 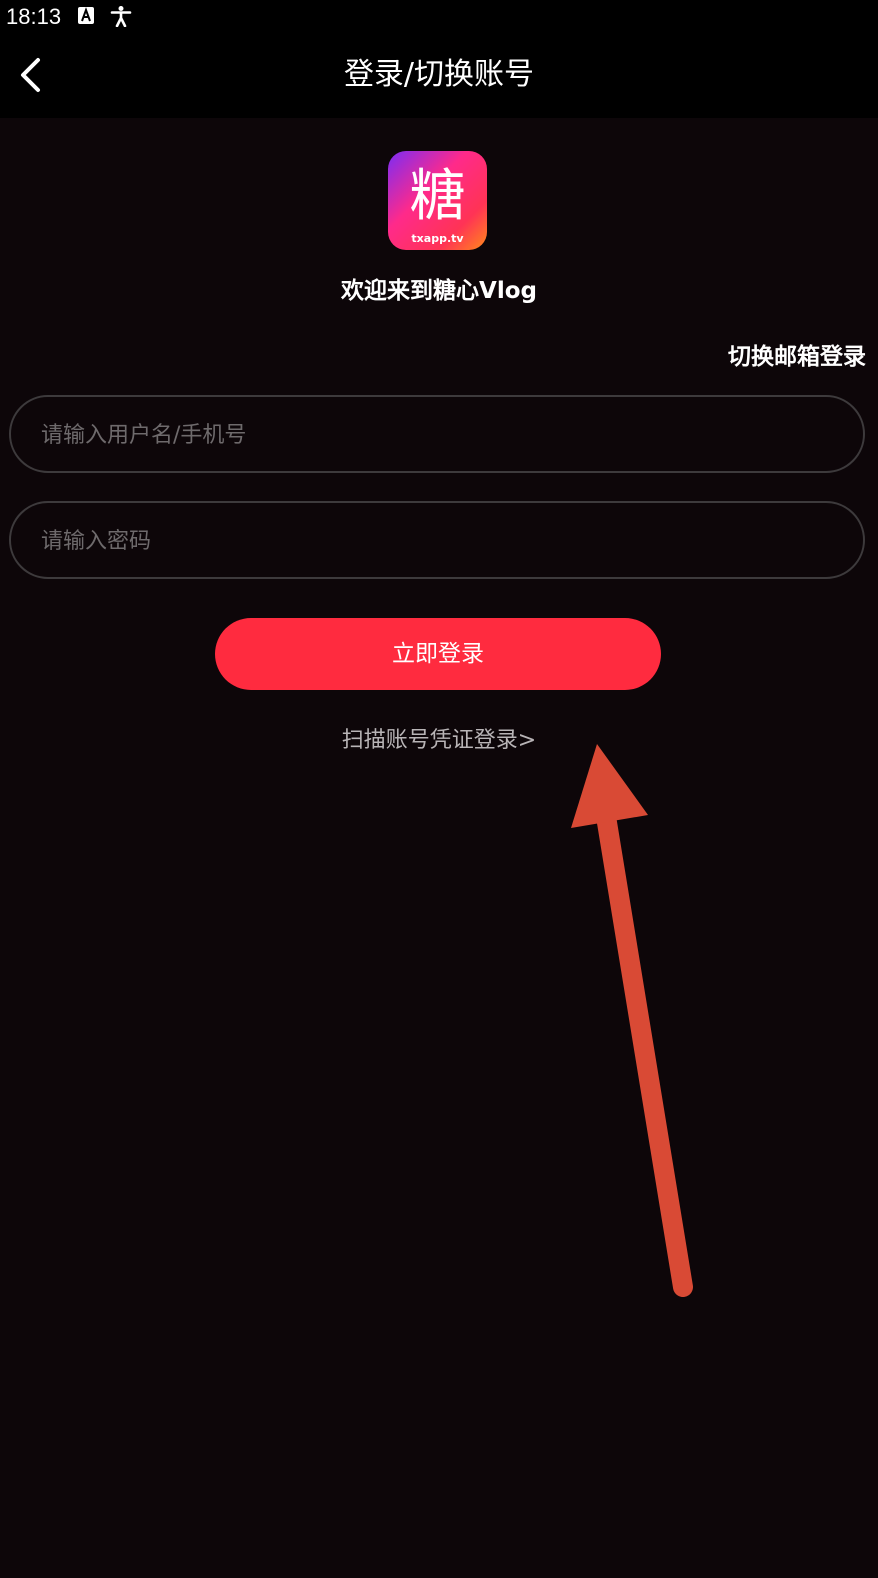 I want to click on accessibility-icon, so click(x=121, y=16).